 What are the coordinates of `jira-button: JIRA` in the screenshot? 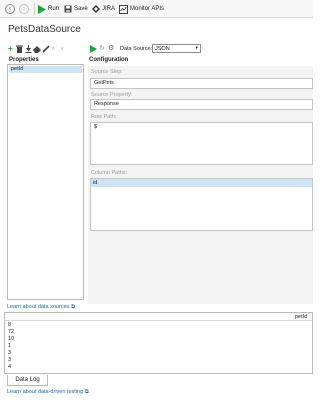 It's located at (103, 9).